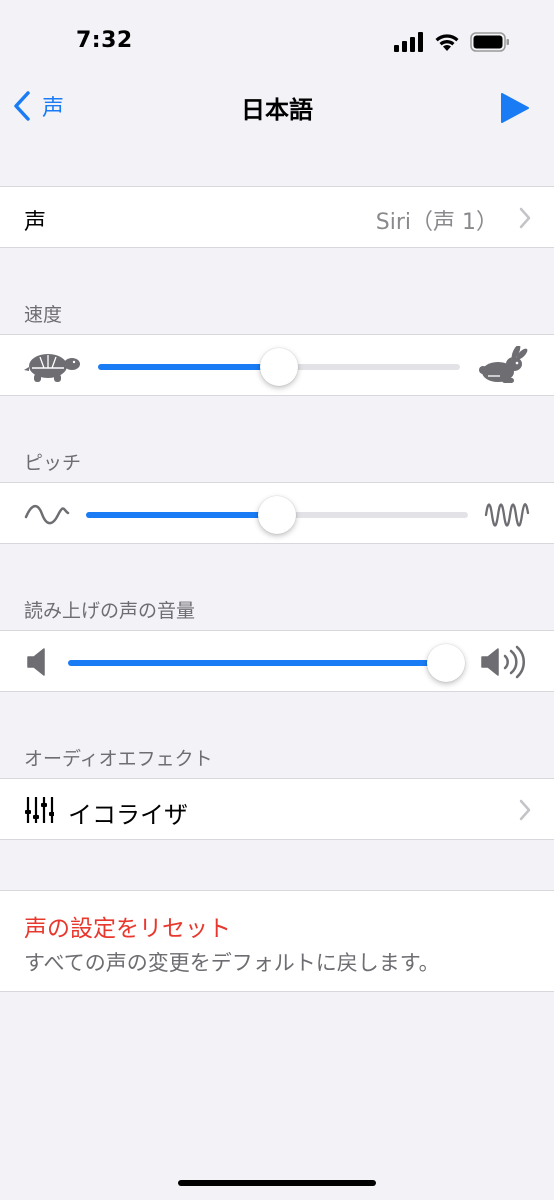  Describe the element at coordinates (277, 1183) in the screenshot. I see `home-indicator` at that location.